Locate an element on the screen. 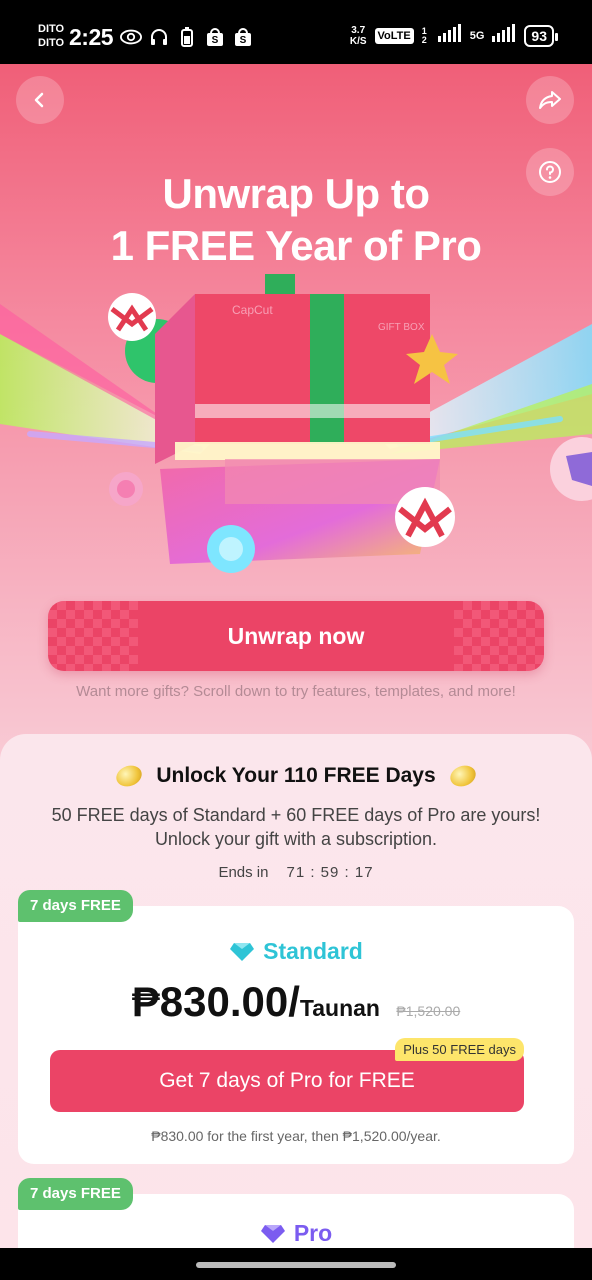  notification-icons: S S is located at coordinates (187, 37).